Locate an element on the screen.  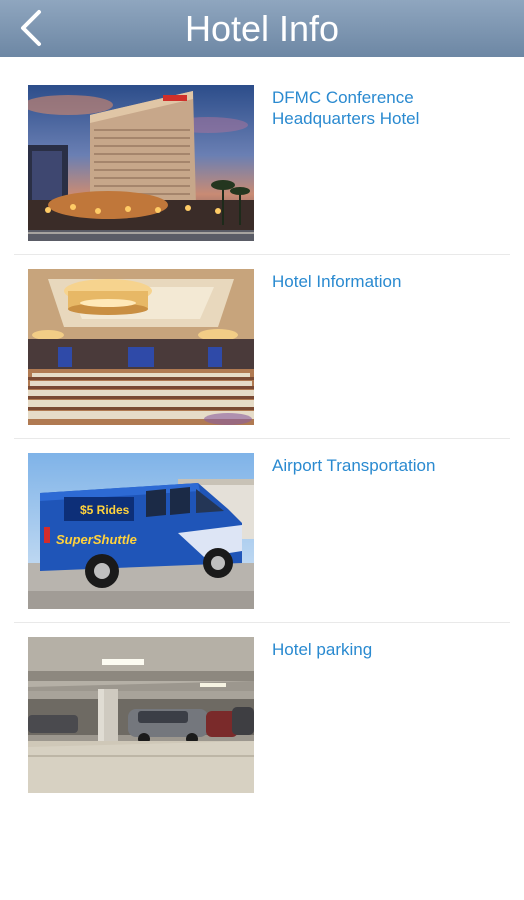
van-promo-text: $5 Rides is located at coordinates (105, 510).